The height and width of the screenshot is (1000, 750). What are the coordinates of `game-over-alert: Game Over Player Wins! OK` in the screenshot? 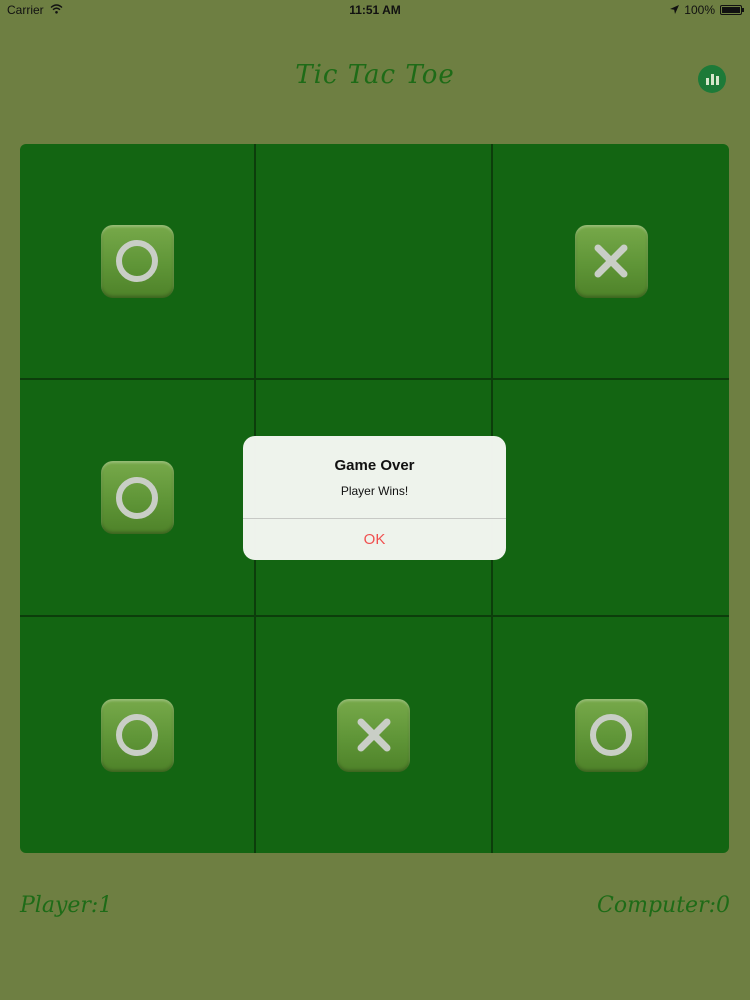 It's located at (374, 498).